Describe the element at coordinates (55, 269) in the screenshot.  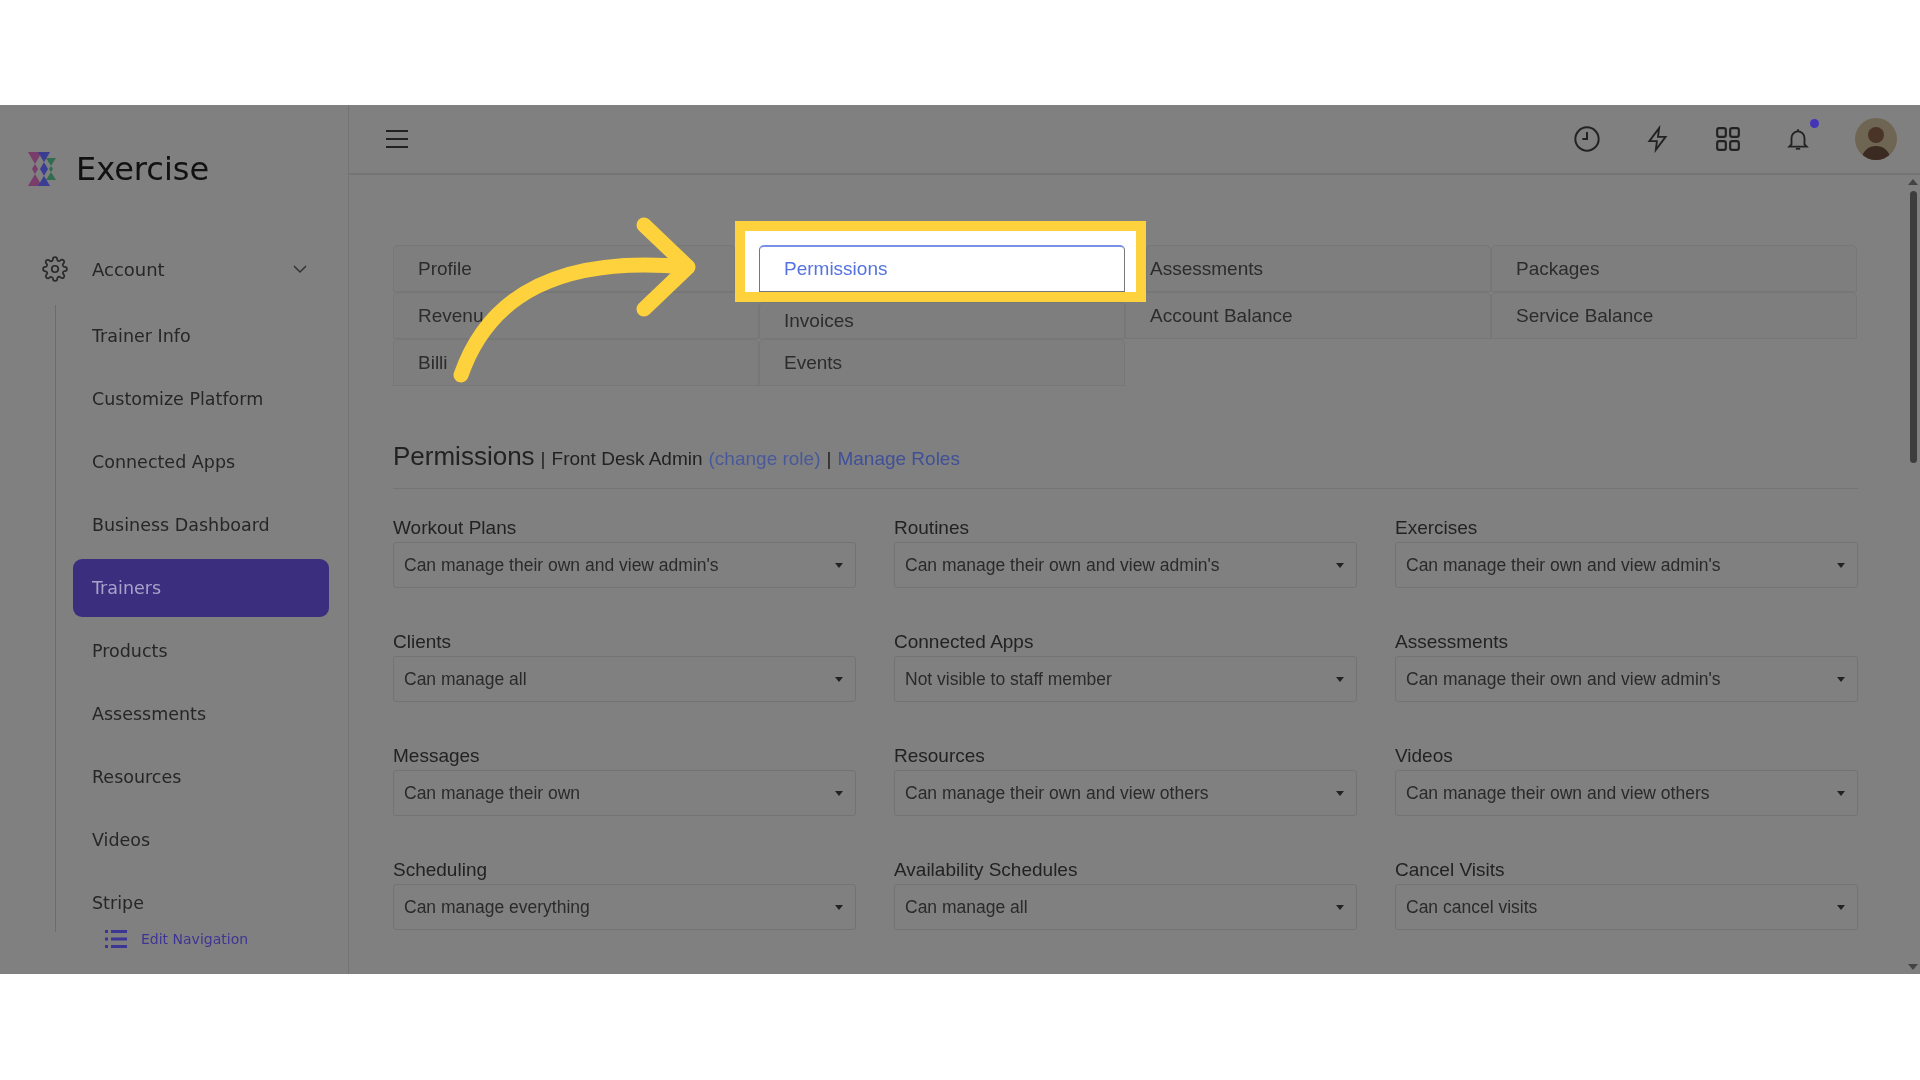
I see `settings-icon` at that location.